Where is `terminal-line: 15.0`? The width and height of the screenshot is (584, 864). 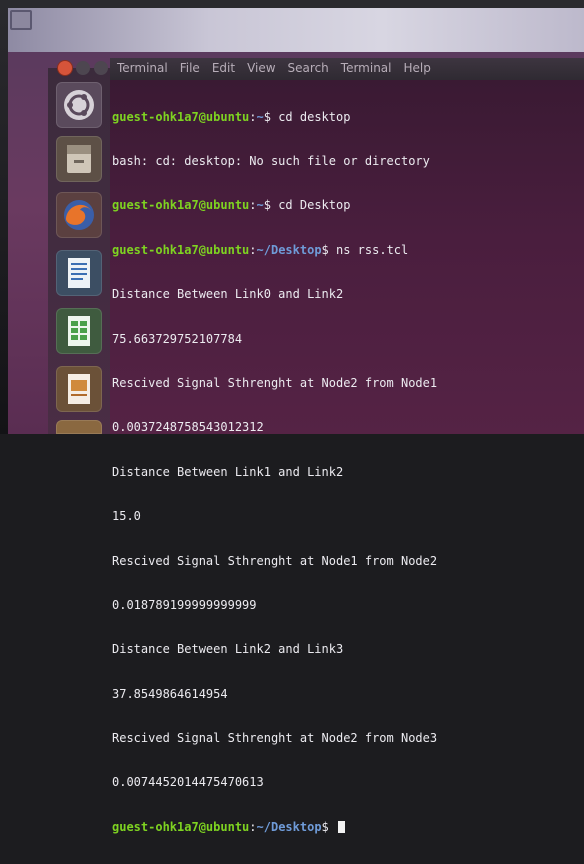
terminal-line: 15.0 is located at coordinates (126, 516).